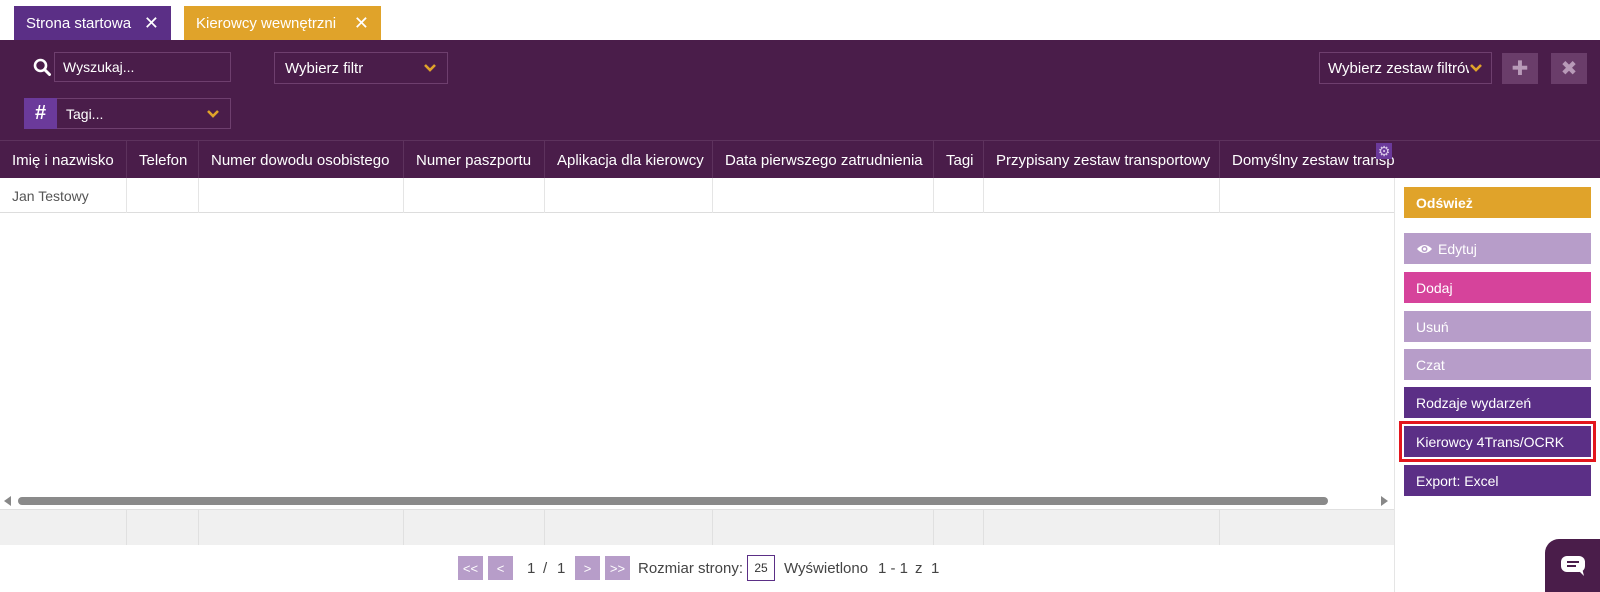  I want to click on search-input, so click(142, 67).